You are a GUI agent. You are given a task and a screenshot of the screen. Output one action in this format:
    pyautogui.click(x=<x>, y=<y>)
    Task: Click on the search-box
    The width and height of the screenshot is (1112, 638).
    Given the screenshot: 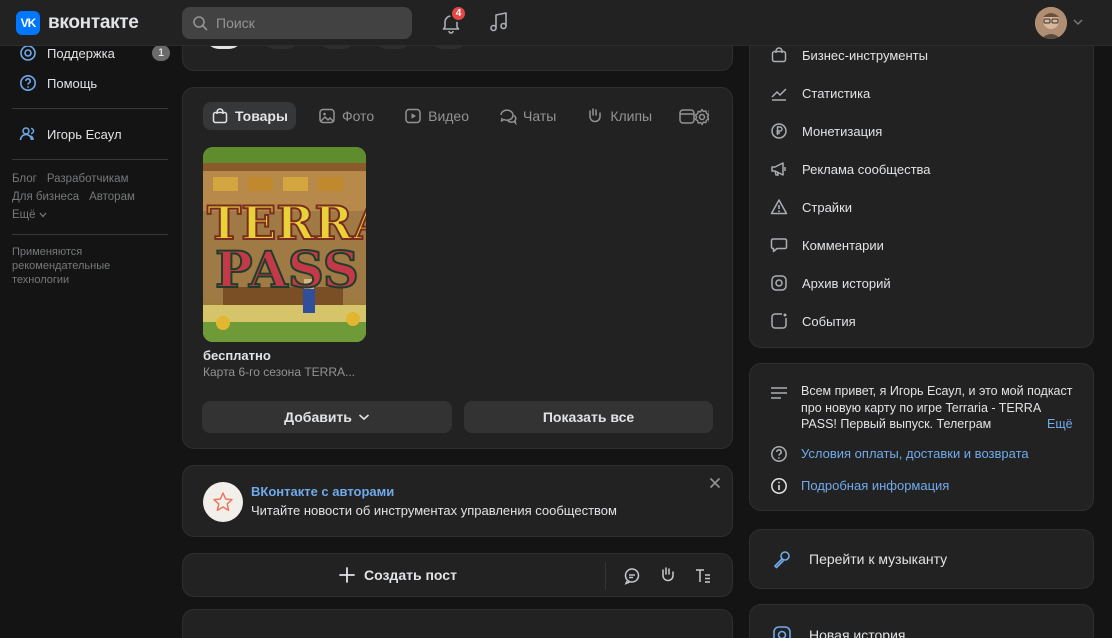 What is the action you would take?
    pyautogui.click(x=297, y=23)
    